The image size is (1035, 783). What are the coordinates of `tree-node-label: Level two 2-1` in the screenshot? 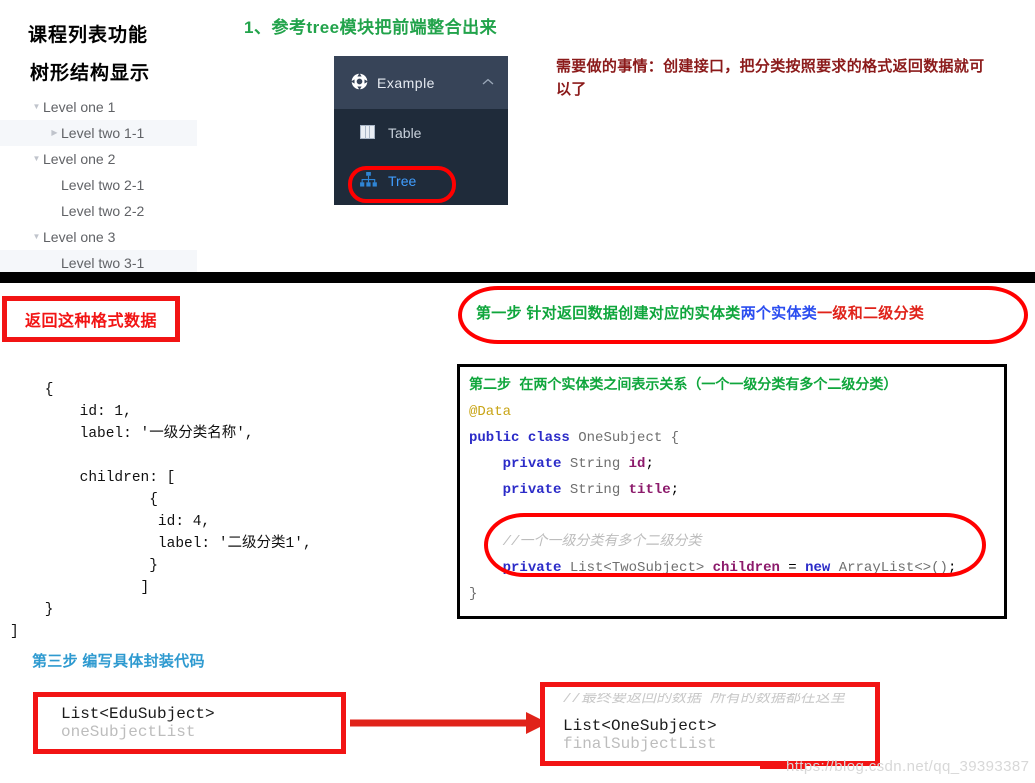 It's located at (103, 185).